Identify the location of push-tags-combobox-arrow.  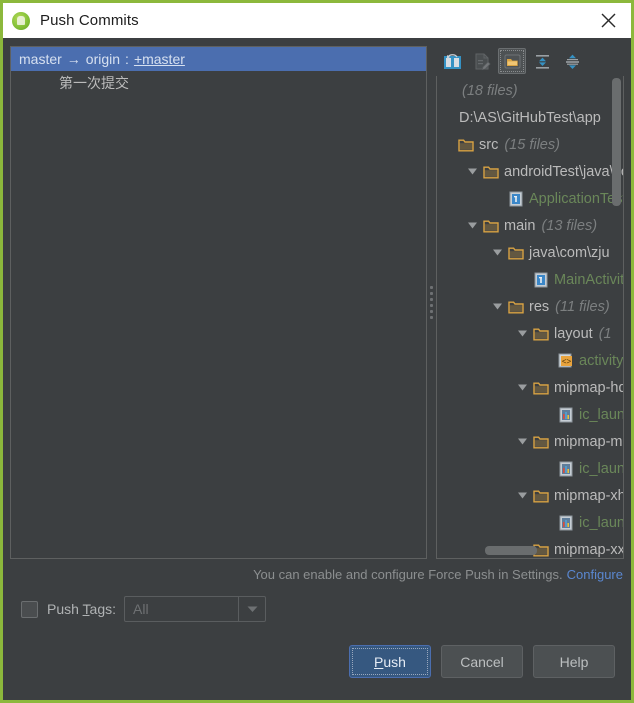
(251, 609).